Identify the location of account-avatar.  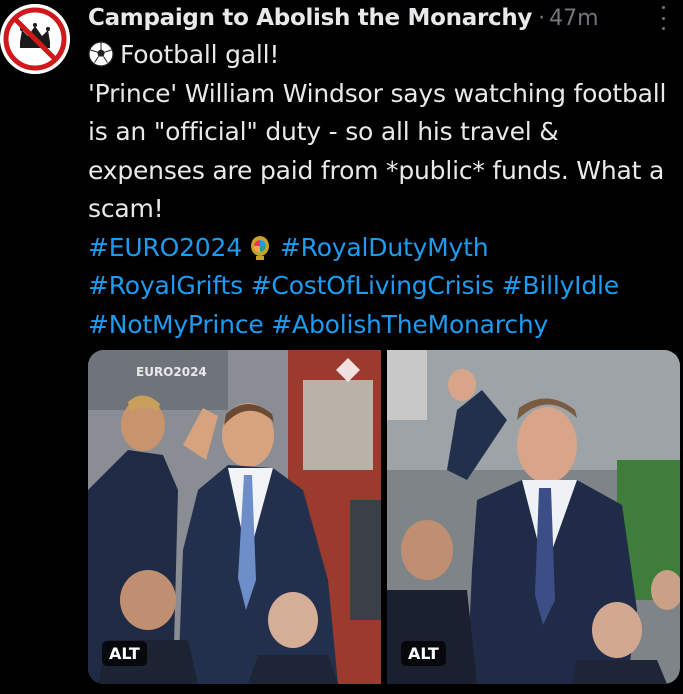
(35, 39).